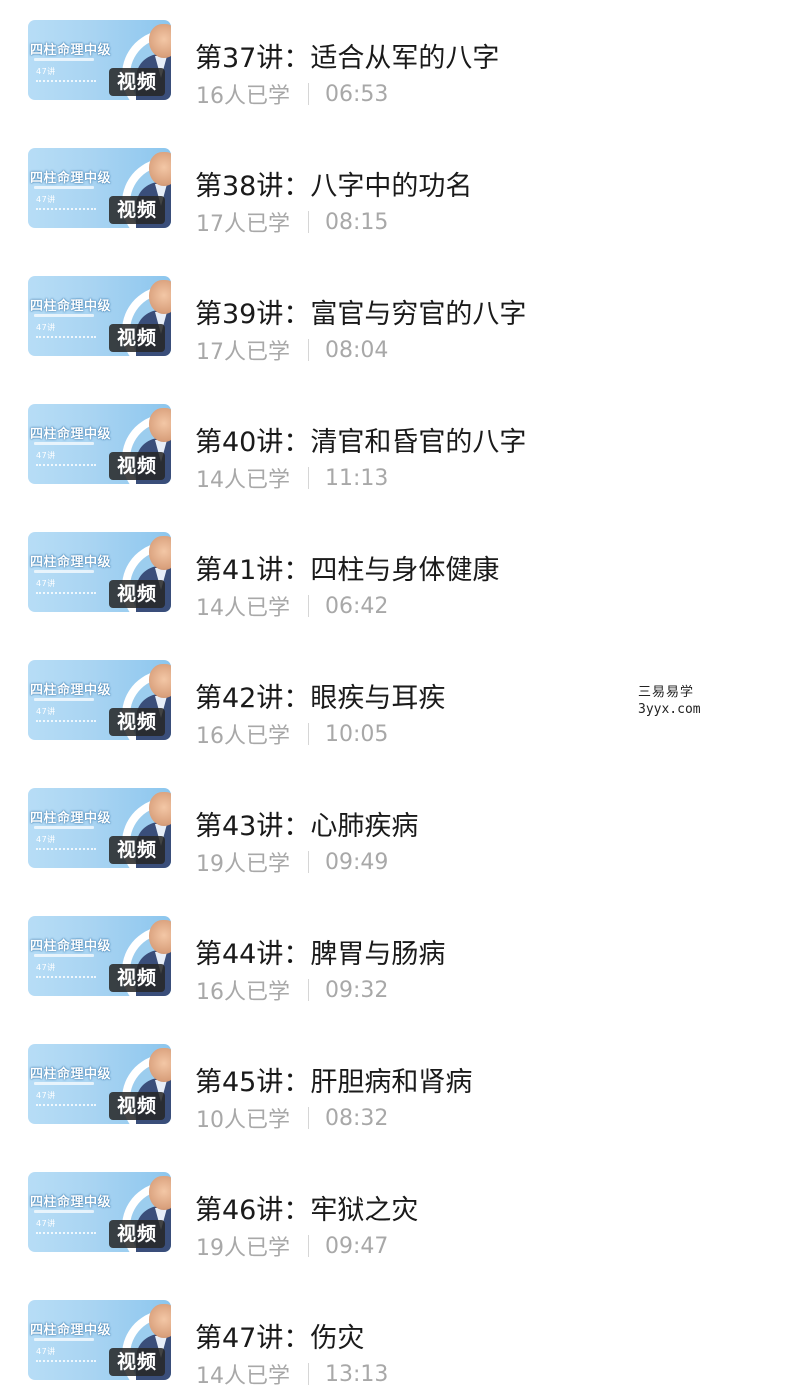 The width and height of the screenshot is (797, 1397). I want to click on lesson-title: 第46讲：牢狱之灾, so click(306, 1207).